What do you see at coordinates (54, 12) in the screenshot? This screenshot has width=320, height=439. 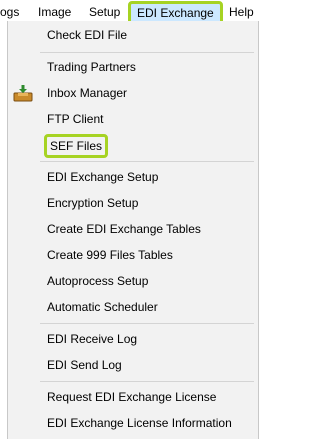 I see `menu-image: Image` at bounding box center [54, 12].